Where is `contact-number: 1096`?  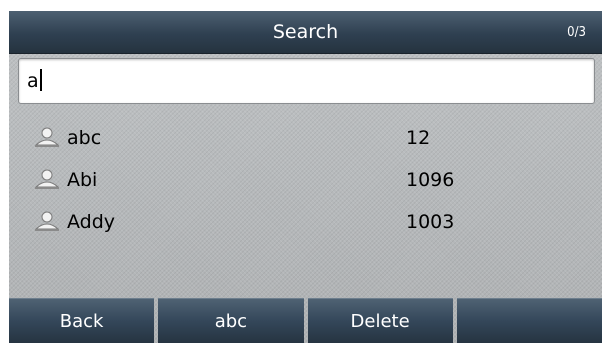
contact-number: 1096 is located at coordinates (430, 180).